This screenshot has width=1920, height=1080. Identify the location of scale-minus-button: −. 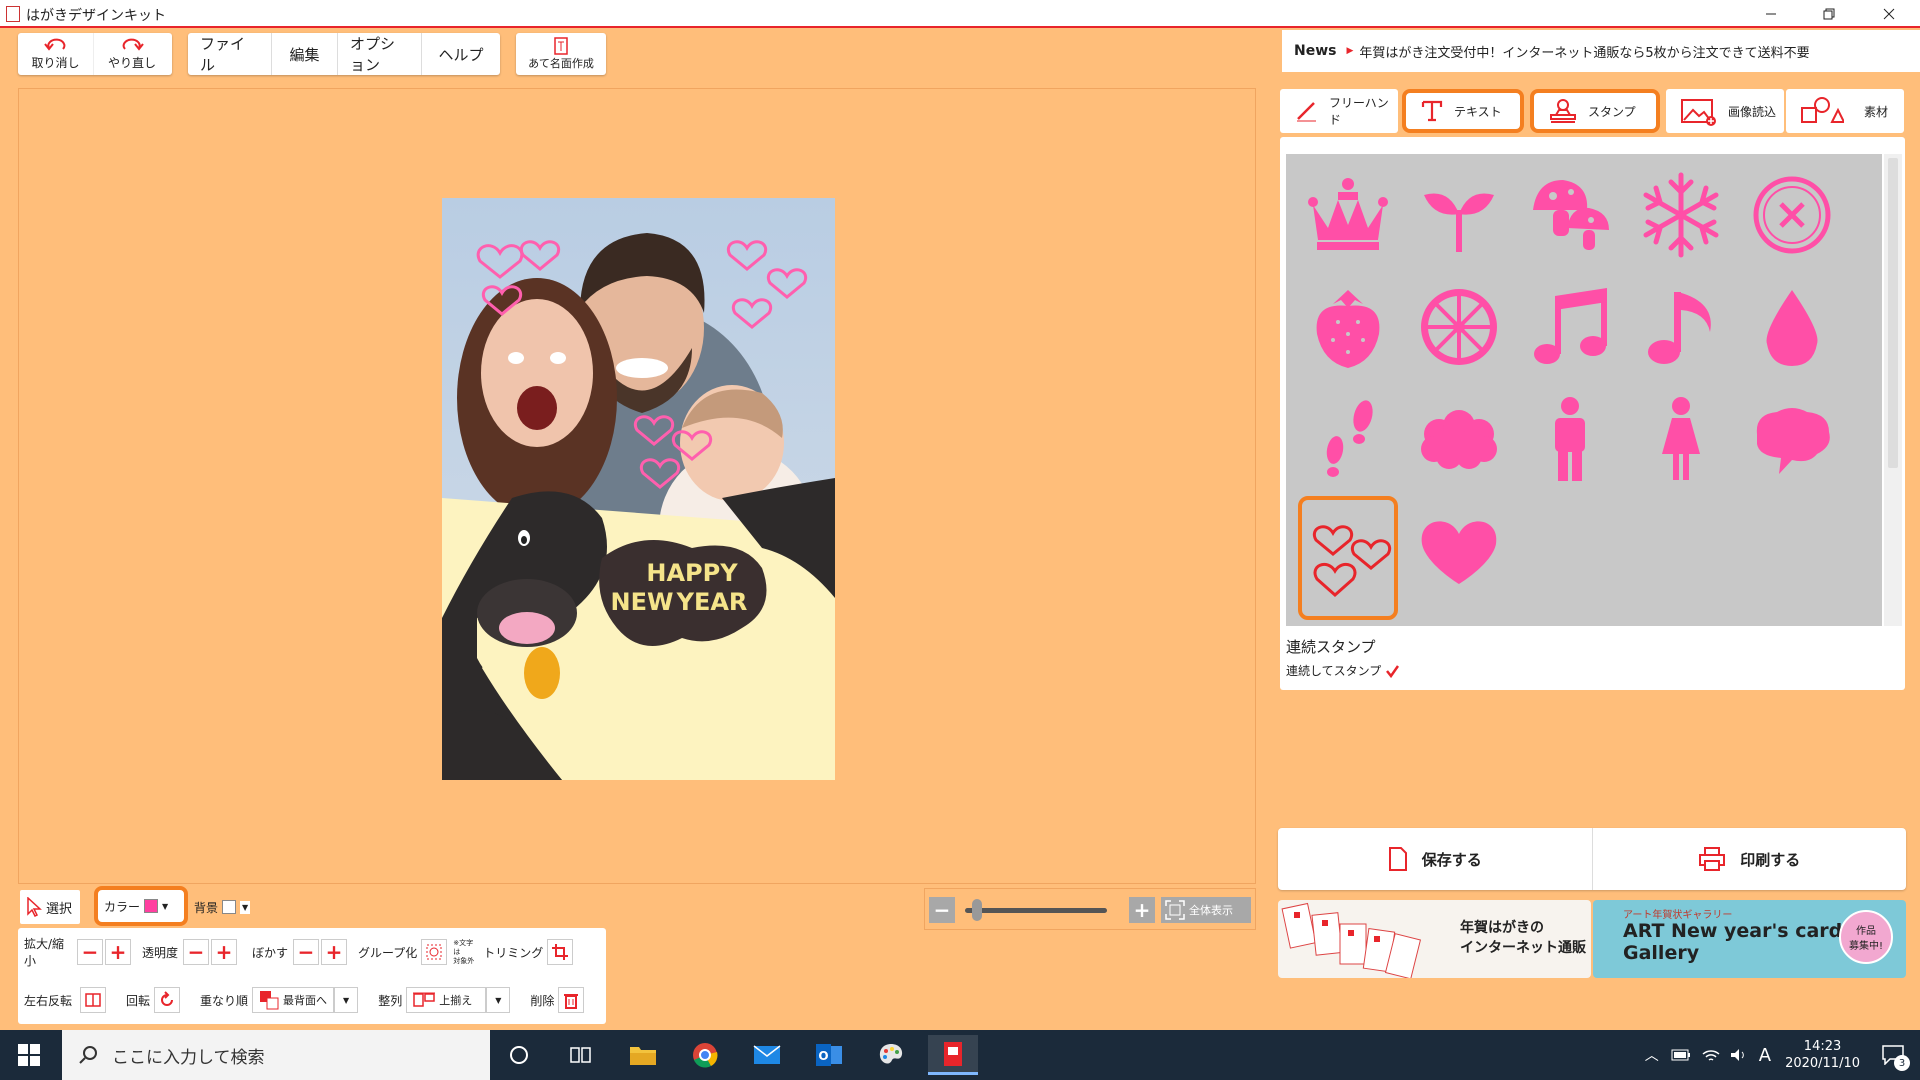
(90, 952).